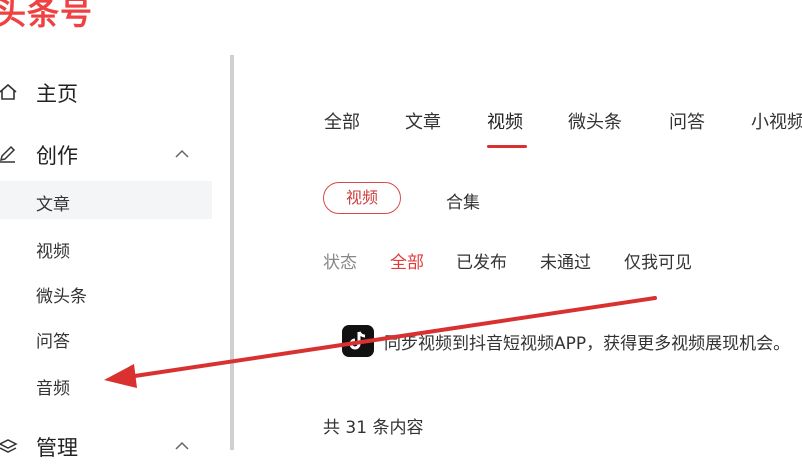 This screenshot has width=802, height=464. What do you see at coordinates (776, 121) in the screenshot?
I see `tab-short-video: 小视频` at bounding box center [776, 121].